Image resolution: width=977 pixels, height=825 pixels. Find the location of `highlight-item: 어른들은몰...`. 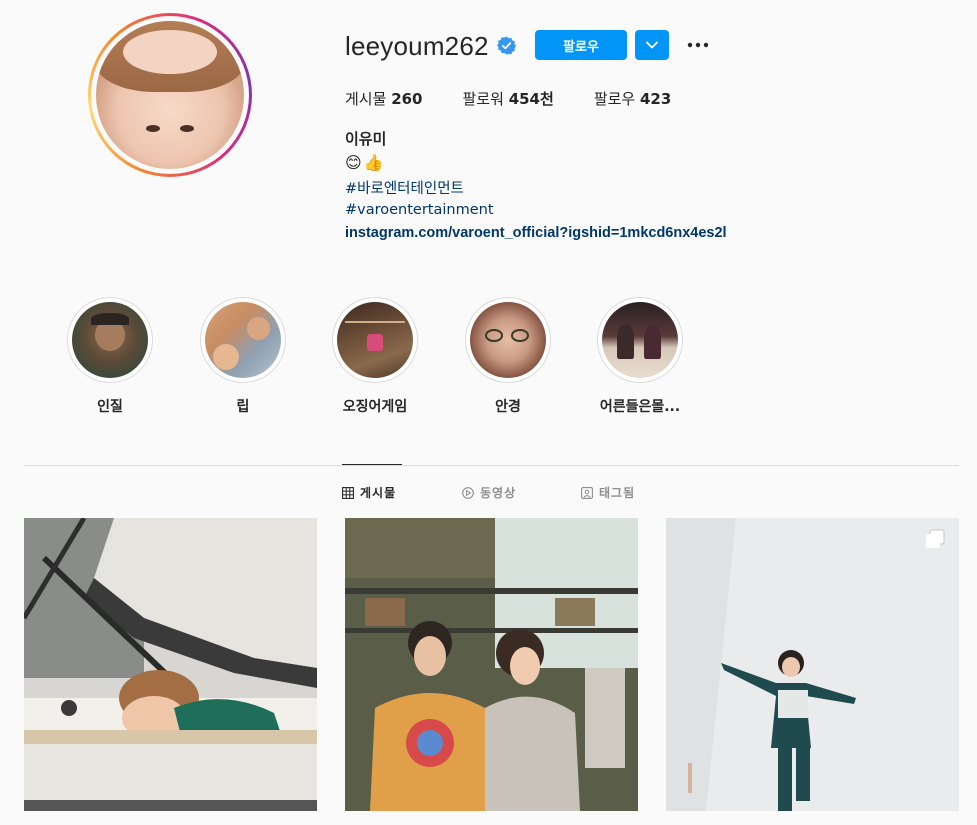

highlight-item: 어른들은몰... is located at coordinates (640, 356).